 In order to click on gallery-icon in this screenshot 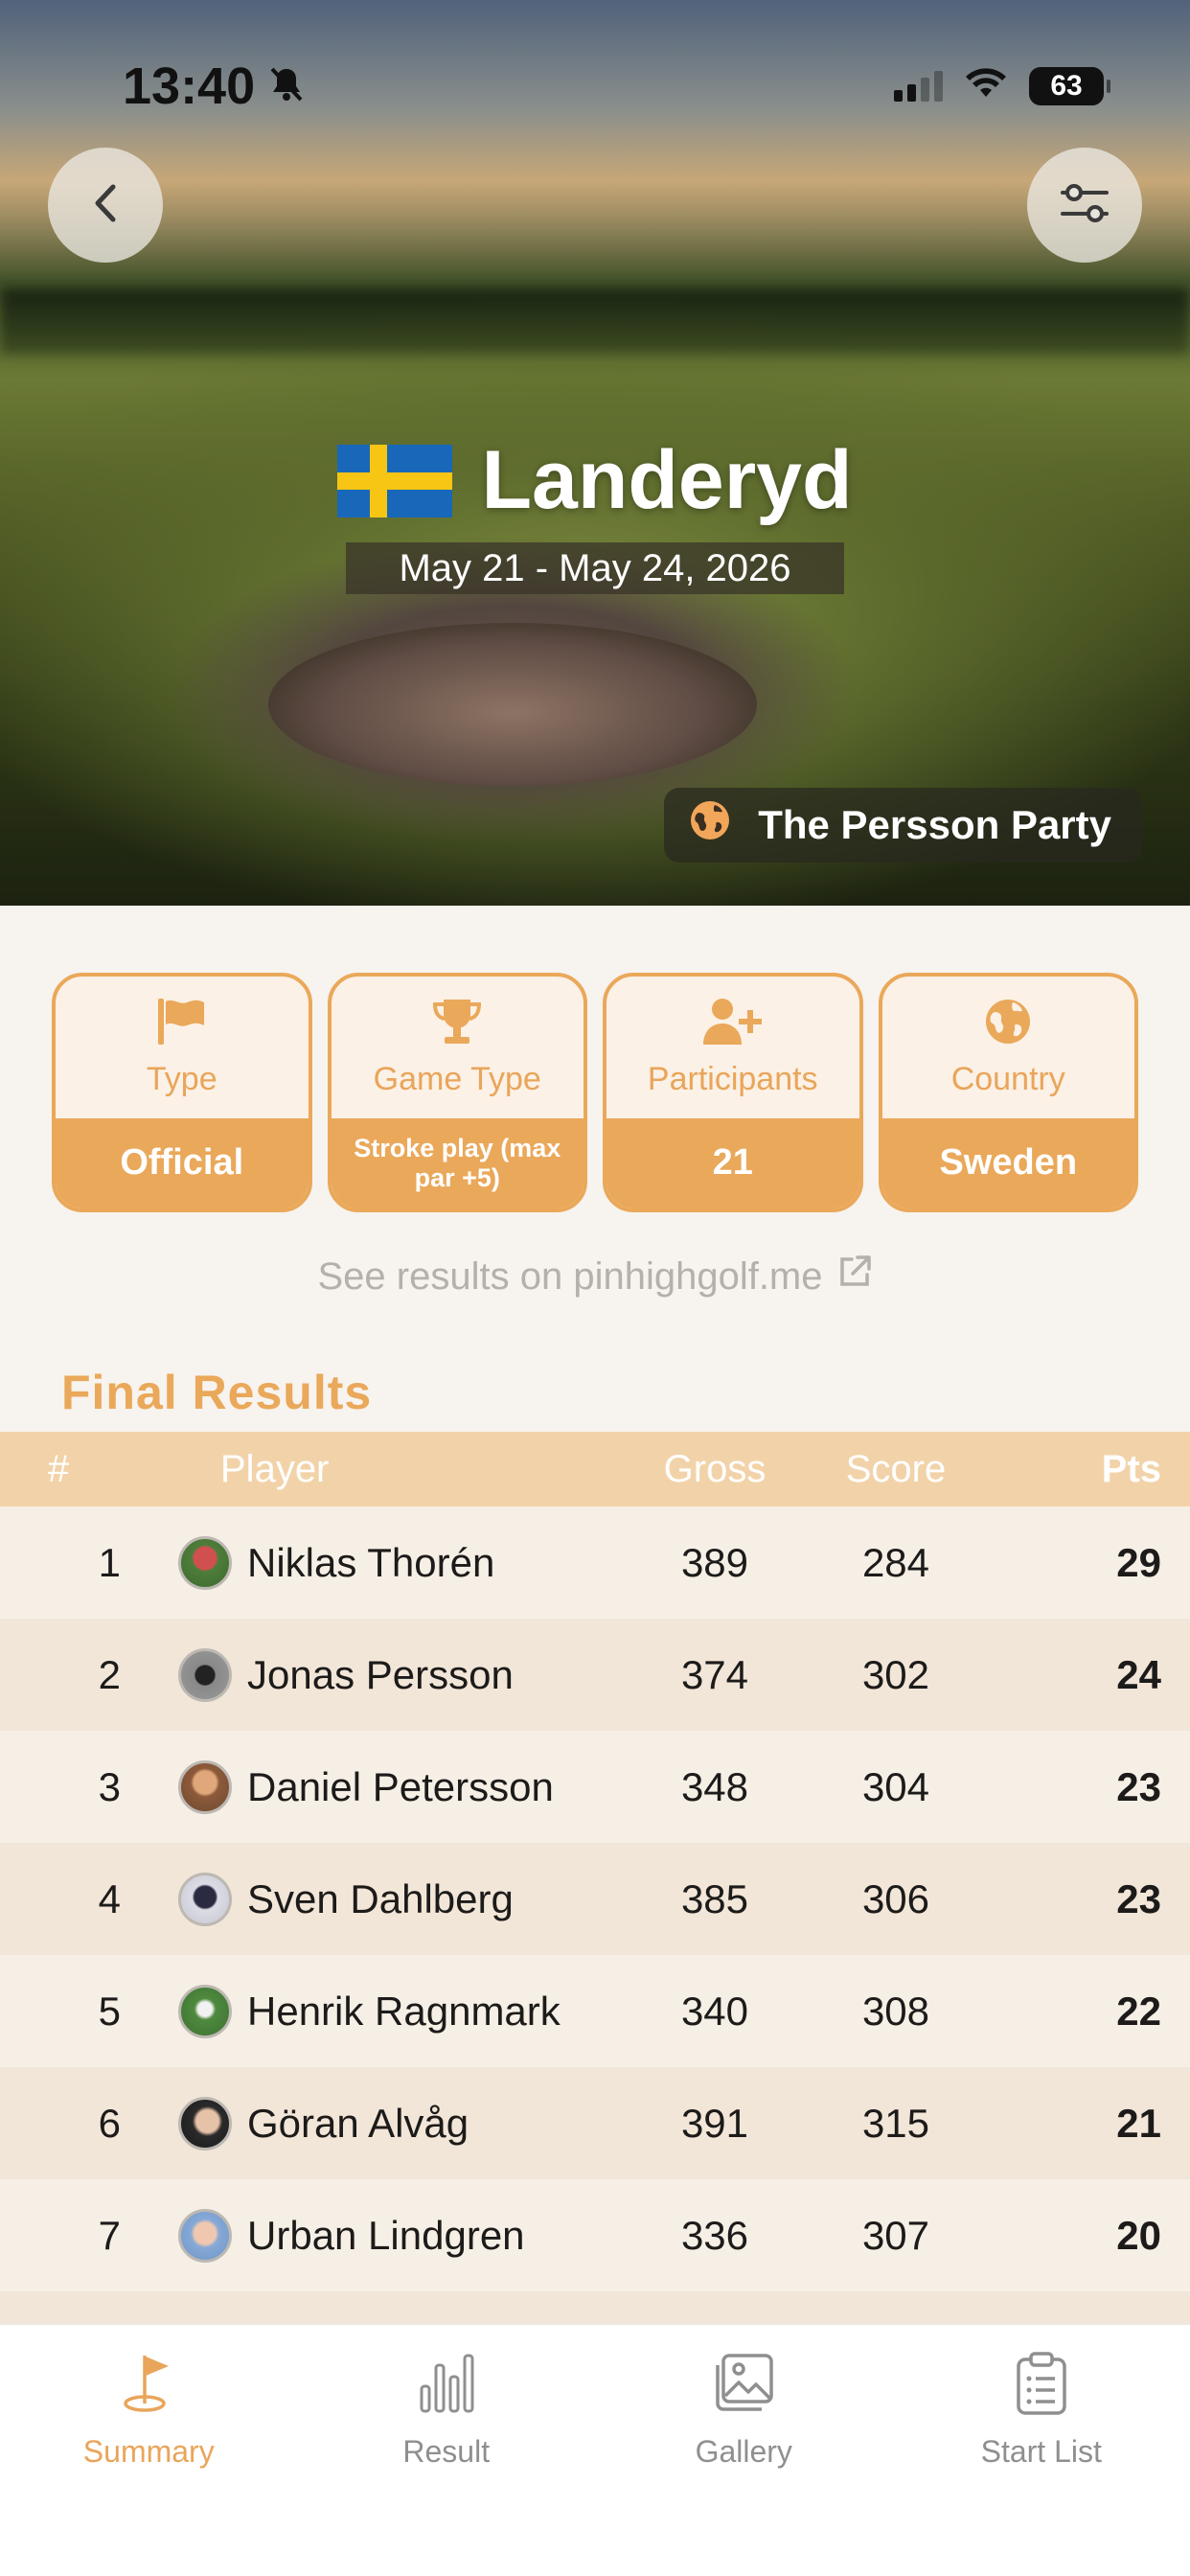, I will do `click(744, 2387)`.